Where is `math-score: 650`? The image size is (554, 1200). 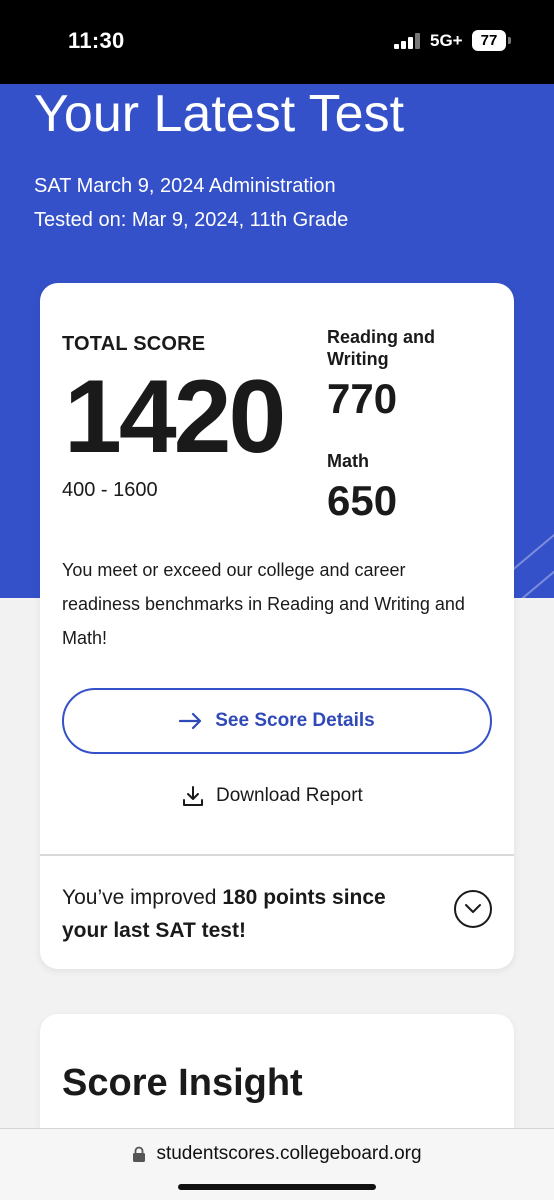 math-score: 650 is located at coordinates (362, 500).